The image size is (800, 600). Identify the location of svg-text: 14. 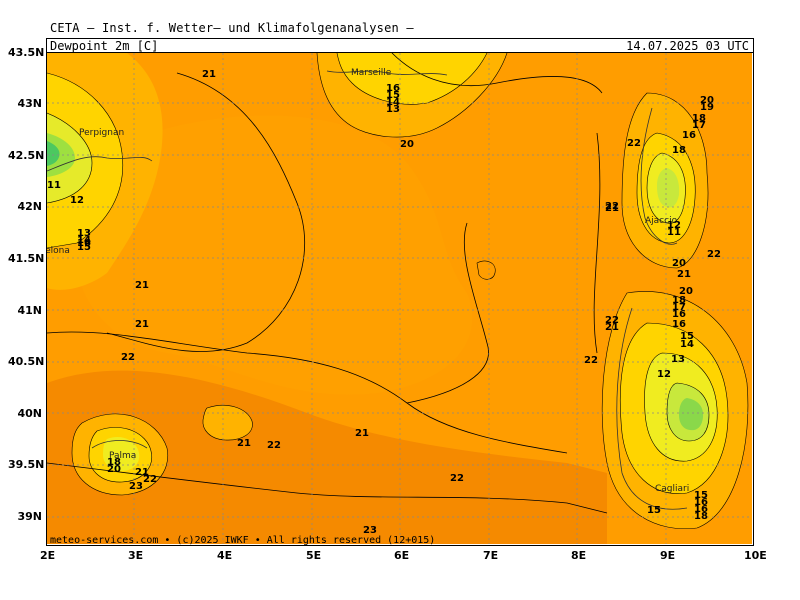
(687, 344).